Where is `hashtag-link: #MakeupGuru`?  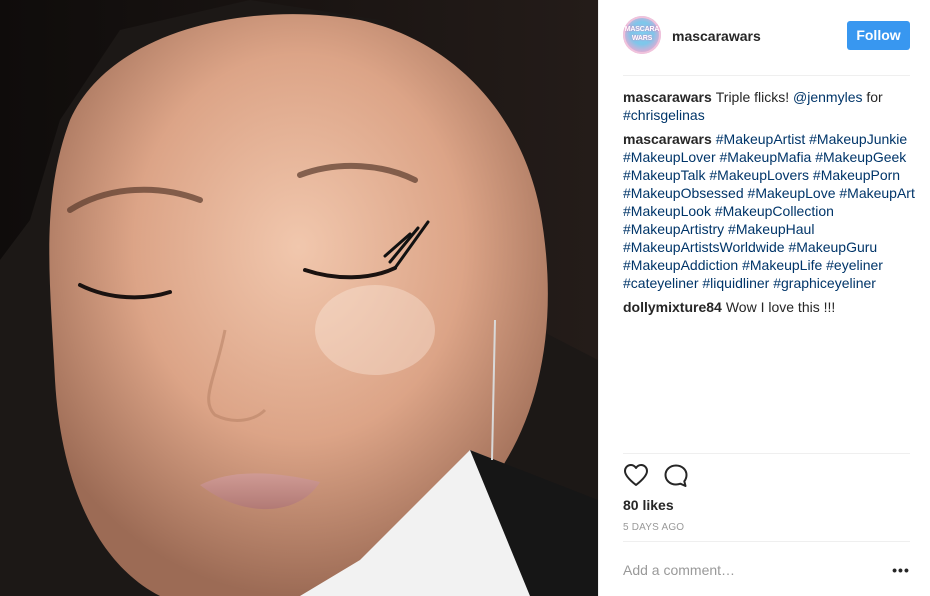 hashtag-link: #MakeupGuru is located at coordinates (832, 247).